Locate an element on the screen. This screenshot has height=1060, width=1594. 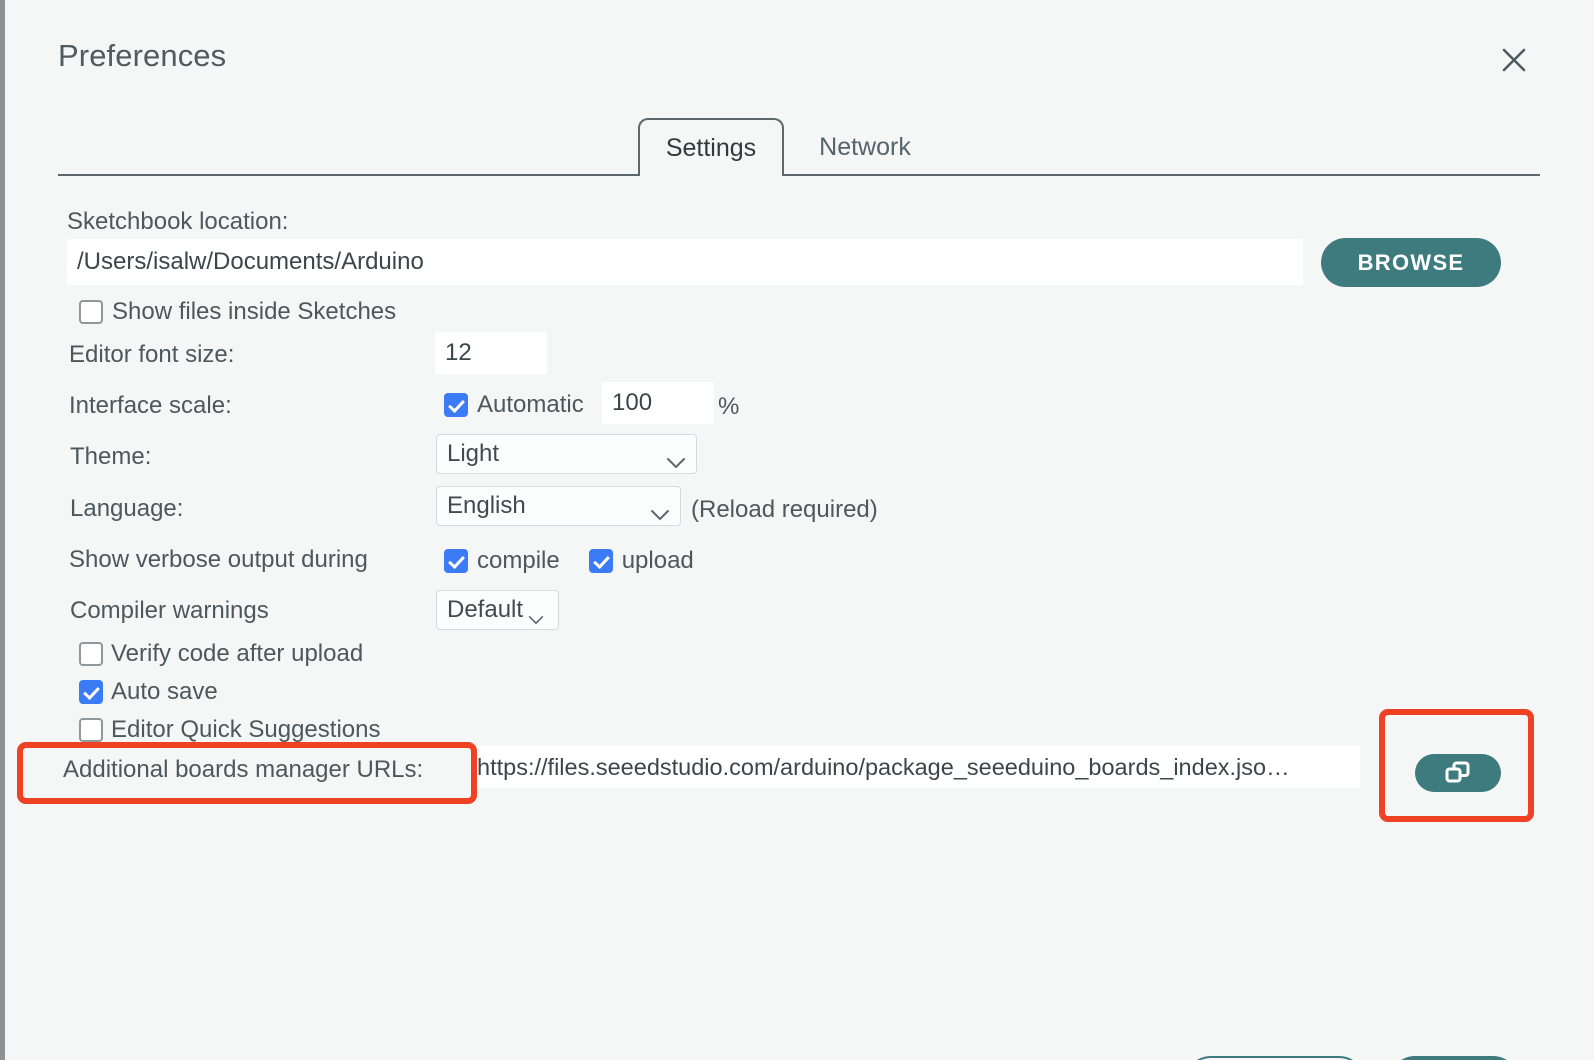
tab-settings: Settings is located at coordinates (711, 147).